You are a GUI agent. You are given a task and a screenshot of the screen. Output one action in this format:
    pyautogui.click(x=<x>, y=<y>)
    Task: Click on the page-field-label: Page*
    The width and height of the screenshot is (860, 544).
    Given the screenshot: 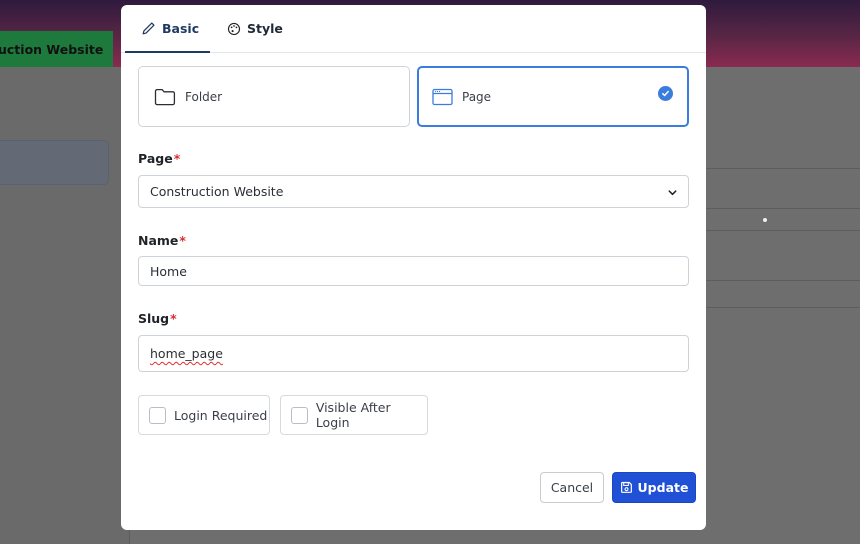 What is the action you would take?
    pyautogui.click(x=159, y=158)
    